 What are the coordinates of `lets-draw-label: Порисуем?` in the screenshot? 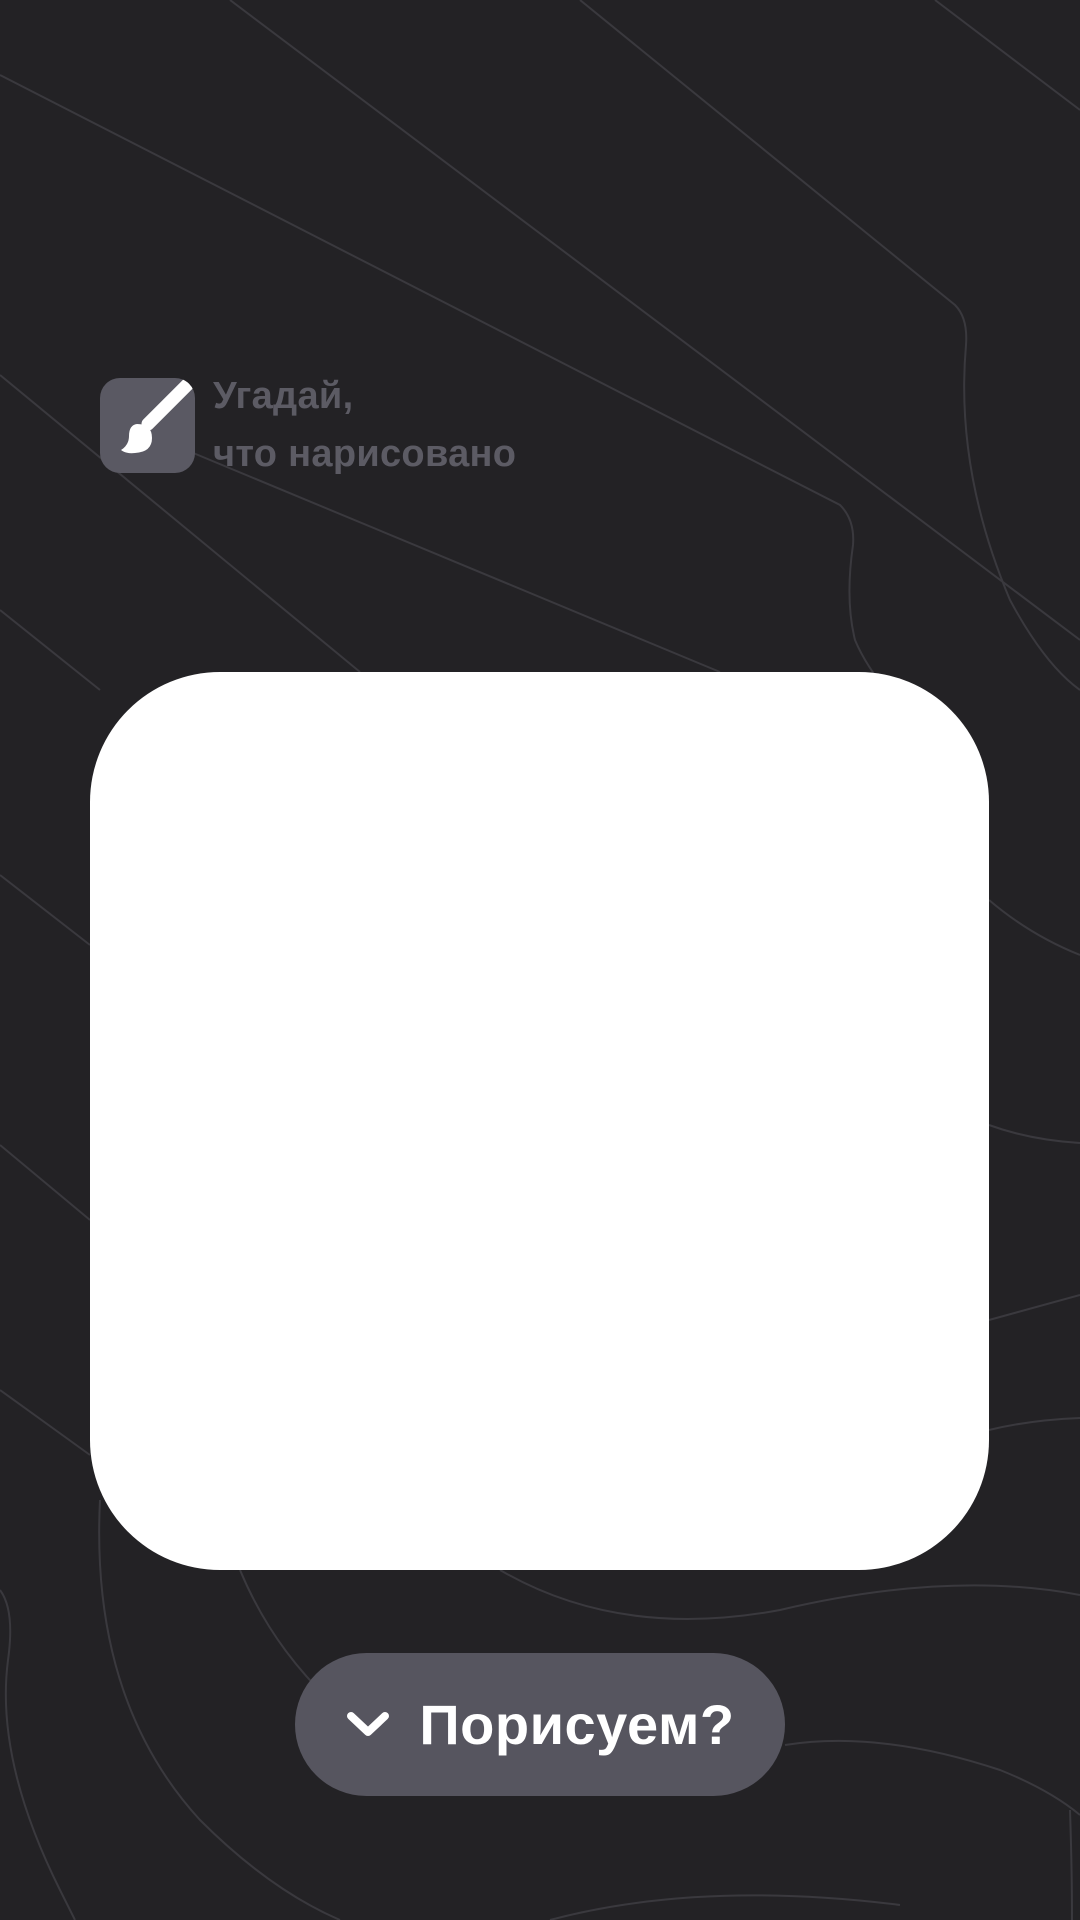 It's located at (577, 1724).